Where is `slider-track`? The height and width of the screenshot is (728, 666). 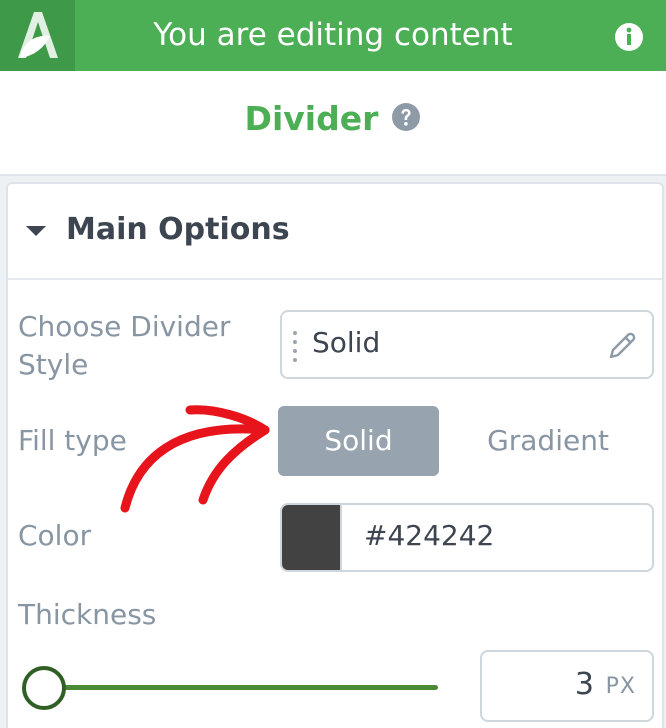 slider-track is located at coordinates (238, 687).